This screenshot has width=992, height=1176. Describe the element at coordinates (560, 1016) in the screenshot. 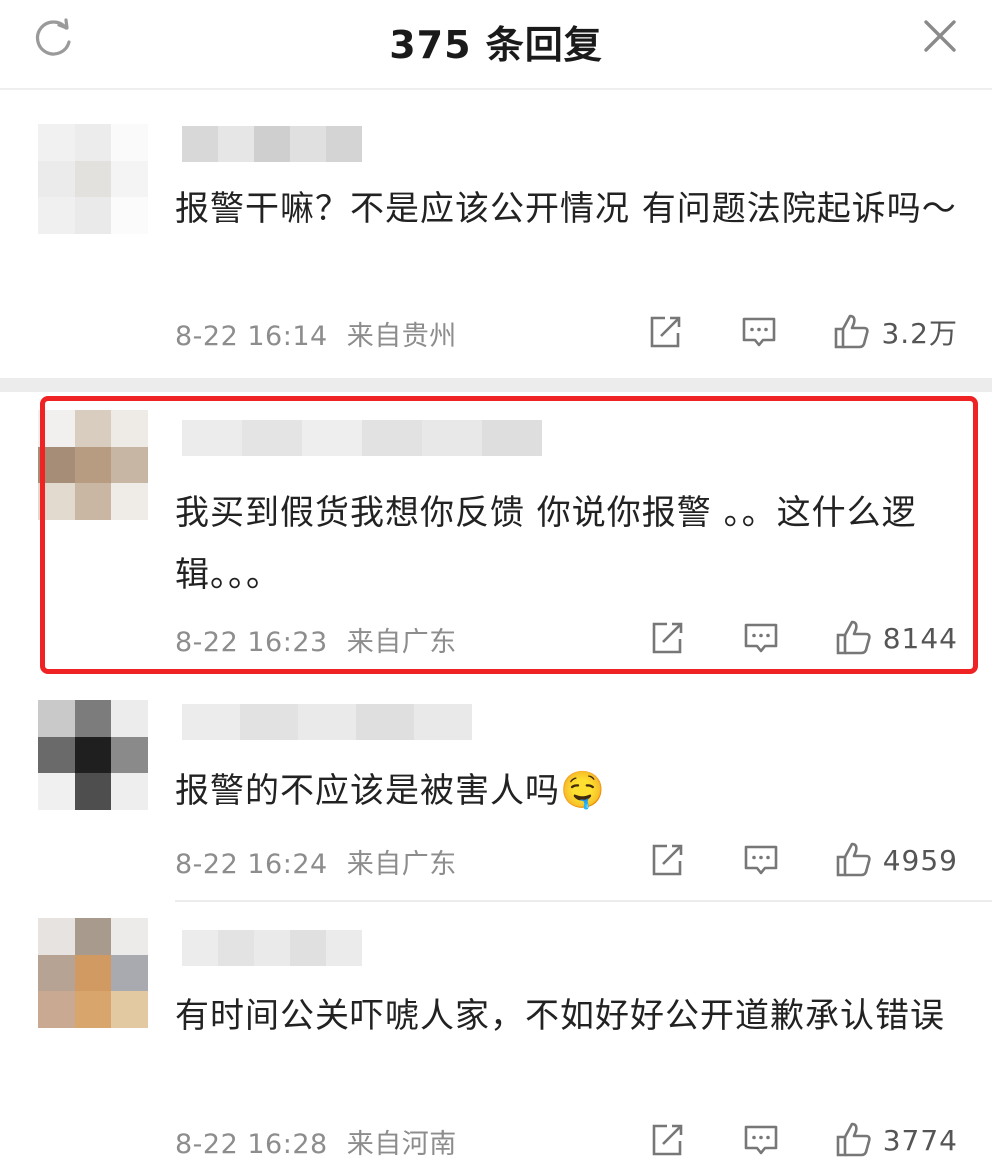

I see `comment-text: 有时间公关吓唬人家，不如好好公开道歉承认错误` at that location.